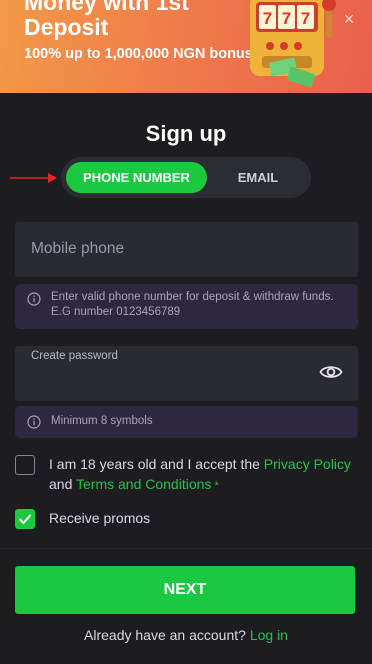 Image resolution: width=372 pixels, height=664 pixels. What do you see at coordinates (100, 518) in the screenshot?
I see `receive-promos-label: Receive promos` at bounding box center [100, 518].